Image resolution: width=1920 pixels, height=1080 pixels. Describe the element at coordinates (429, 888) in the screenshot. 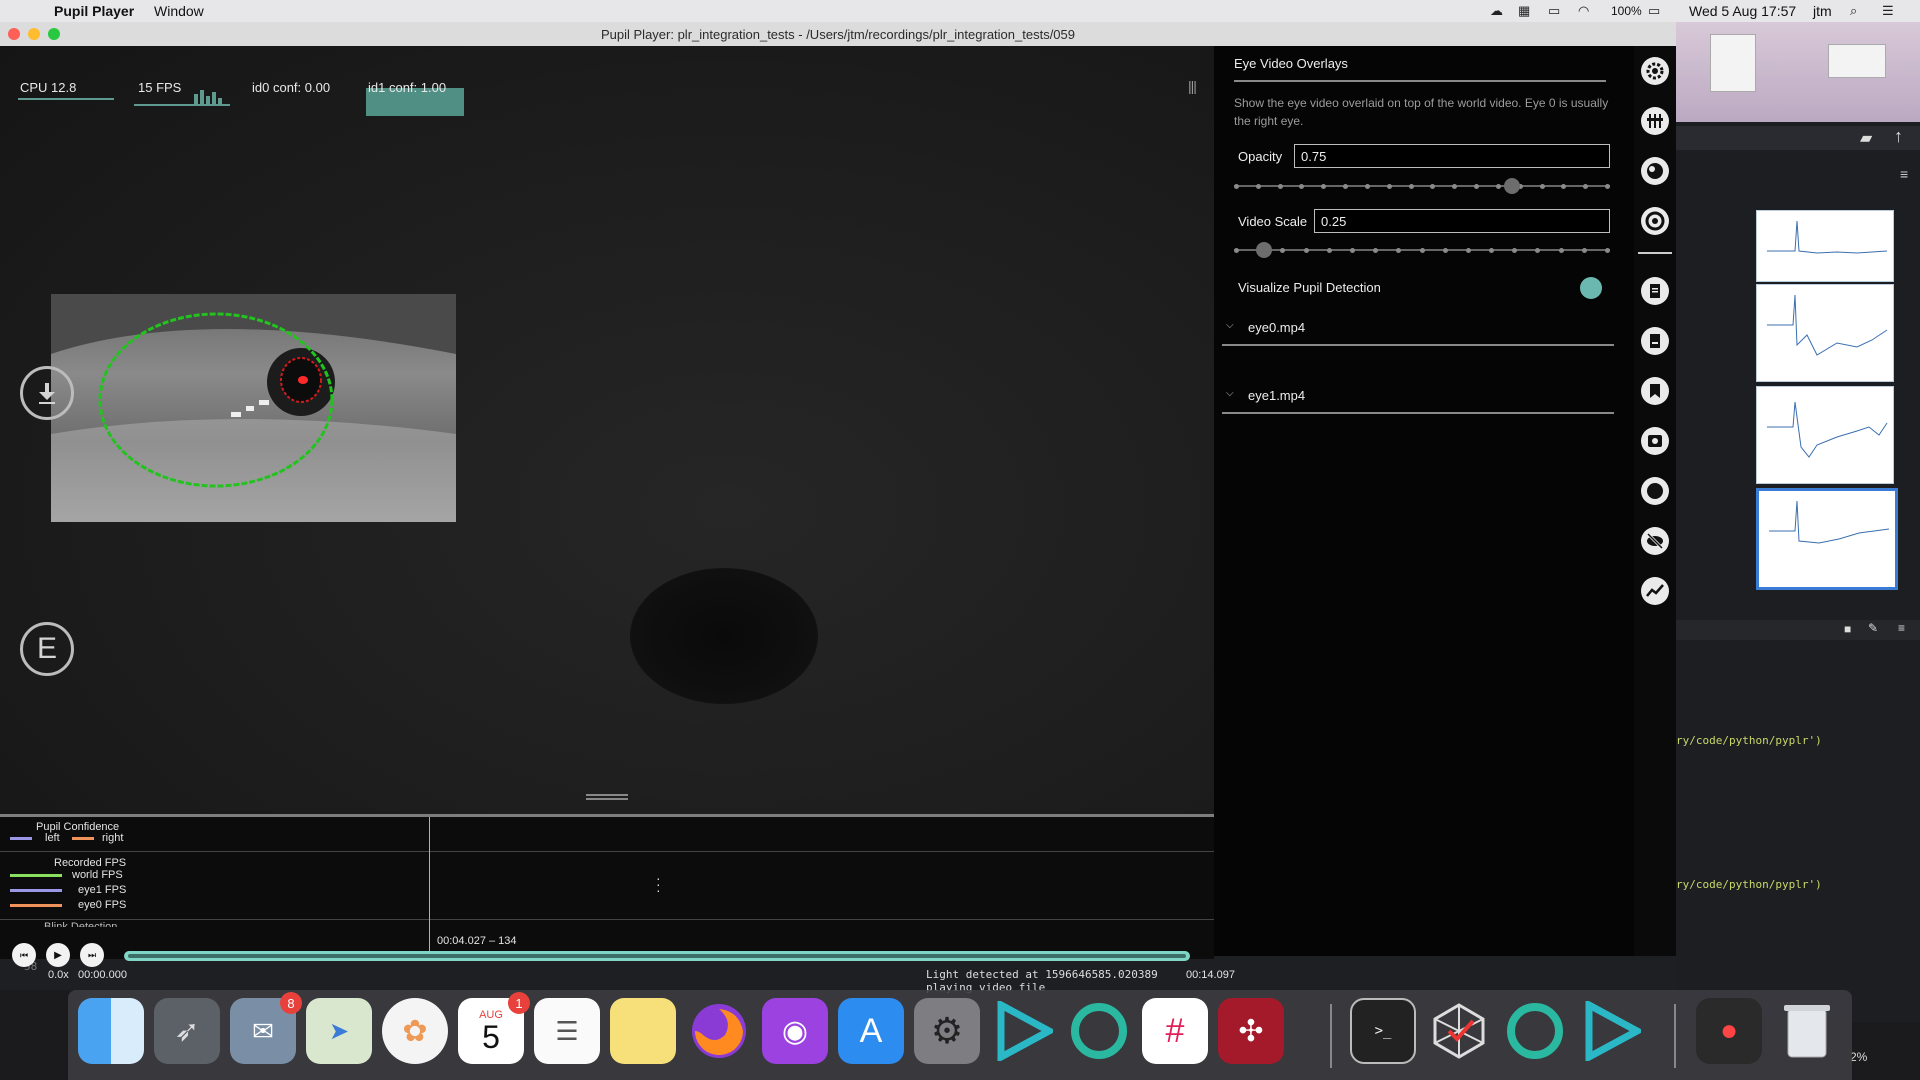

I see `playhead-line` at that location.